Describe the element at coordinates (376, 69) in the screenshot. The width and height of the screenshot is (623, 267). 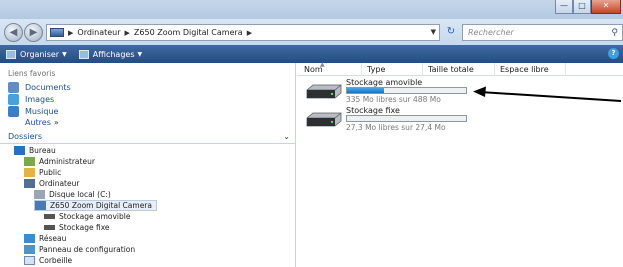
I see `column-type: Type` at that location.